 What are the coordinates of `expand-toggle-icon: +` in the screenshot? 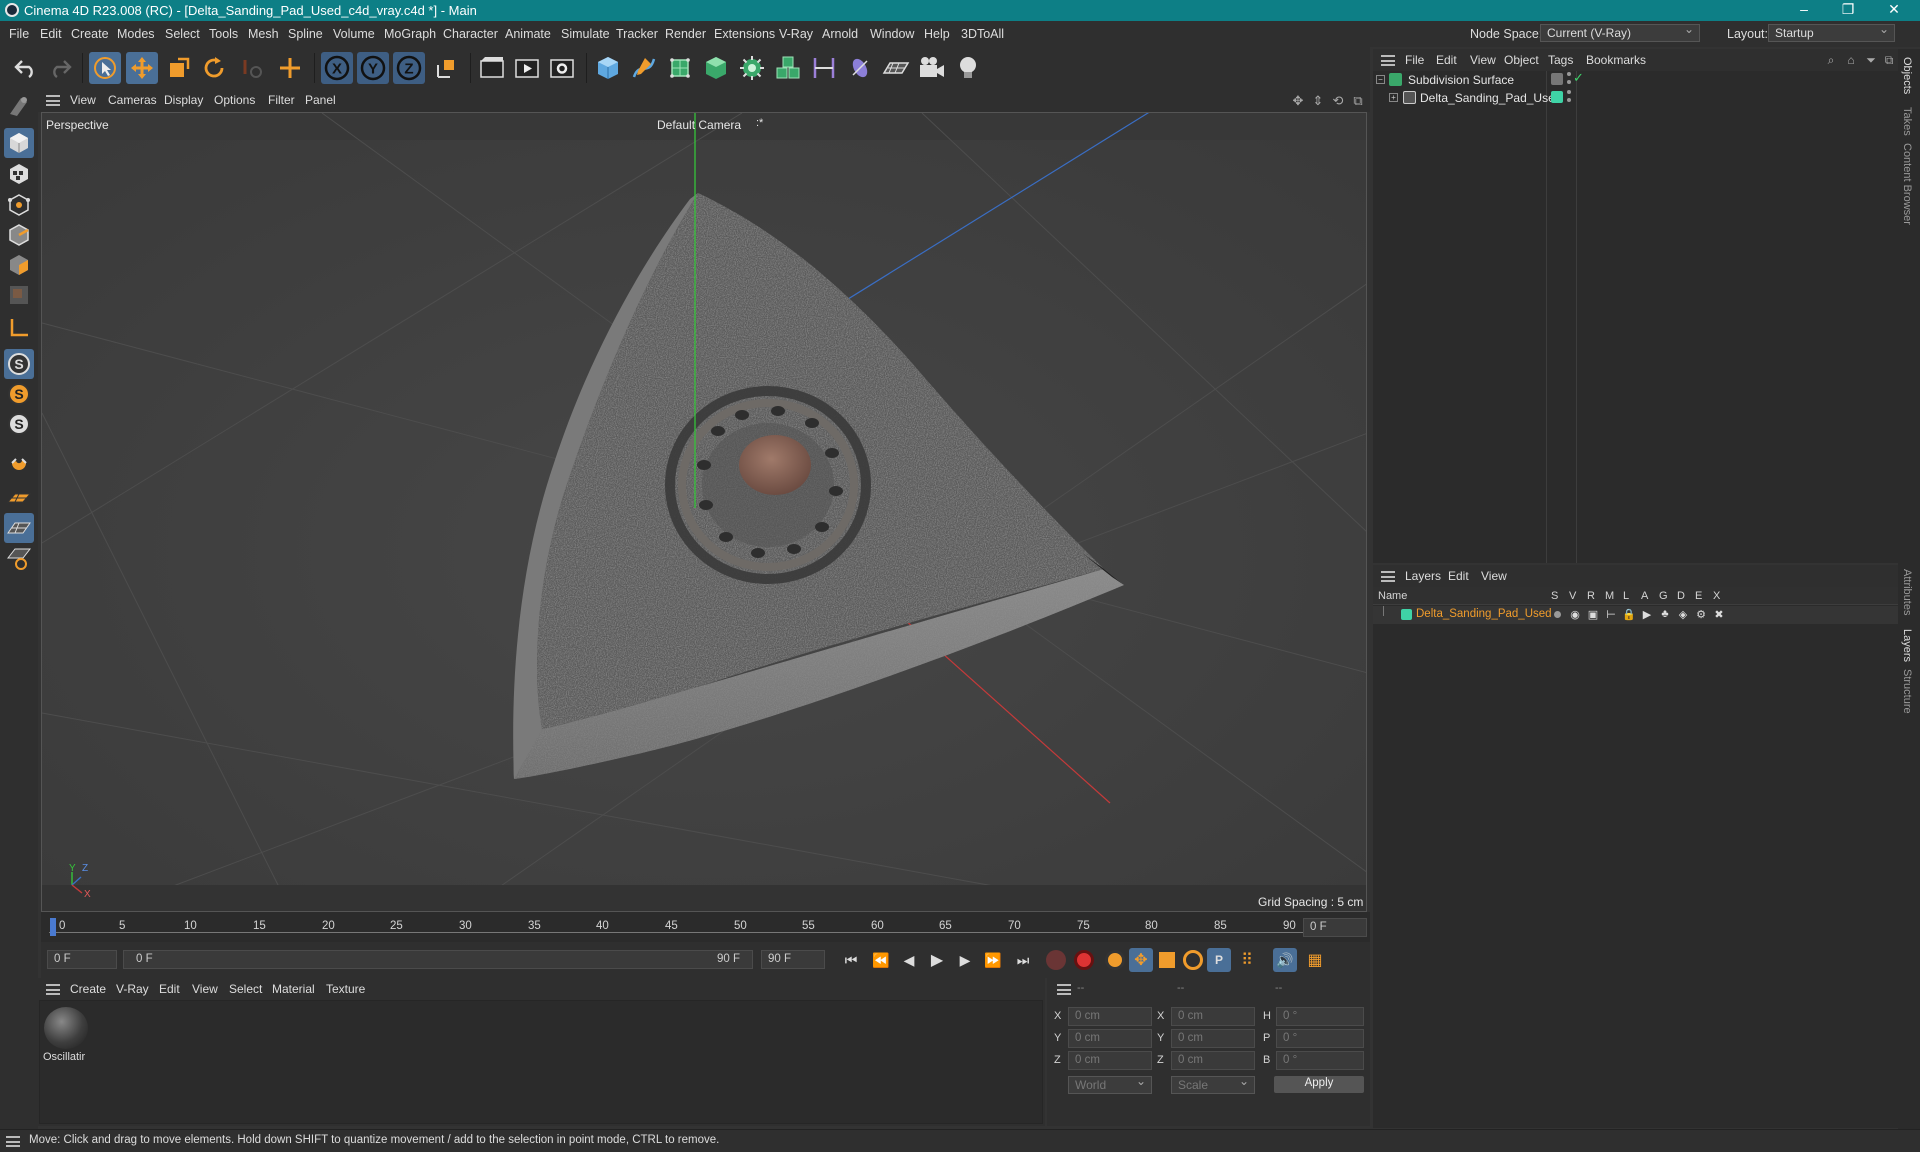 It's located at (1393, 97).